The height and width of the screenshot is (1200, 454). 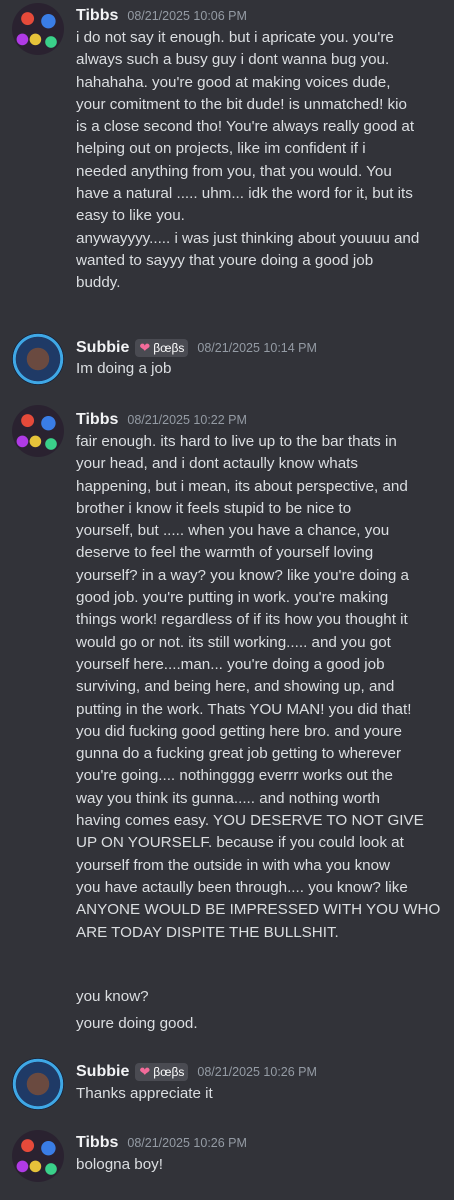 What do you see at coordinates (196, 348) in the screenshot?
I see `message-header: Subbie ❤ βœβs 08/21/2025 10:14 PM` at bounding box center [196, 348].